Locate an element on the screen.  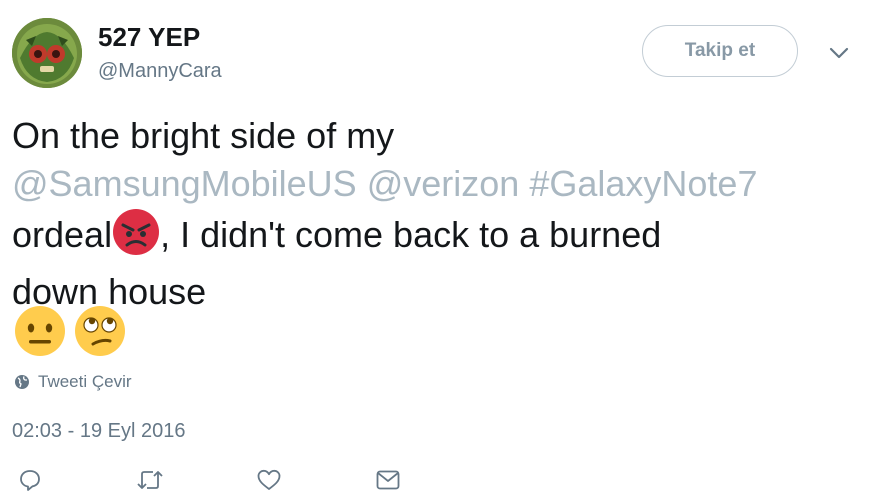
mention-link: @SamsungMobileUS is located at coordinates (184, 183).